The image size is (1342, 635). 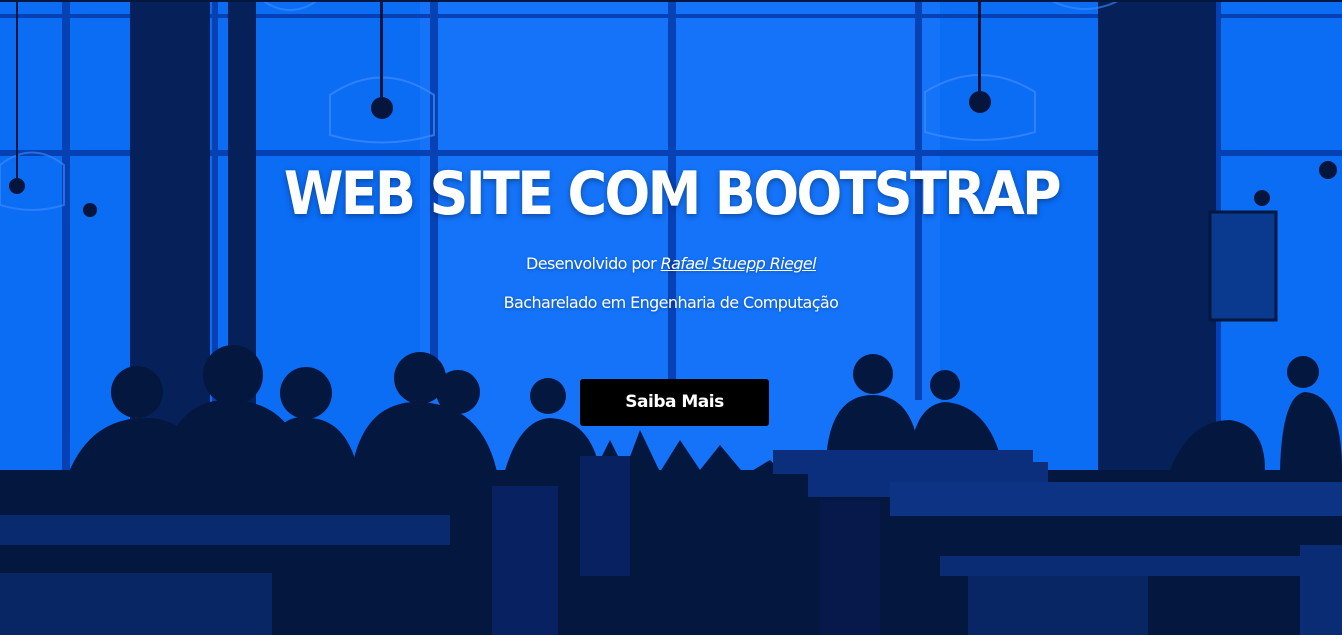 I want to click on developer-credit: Desenvolvido por Rafael Stuepp Riegel, so click(x=671, y=264).